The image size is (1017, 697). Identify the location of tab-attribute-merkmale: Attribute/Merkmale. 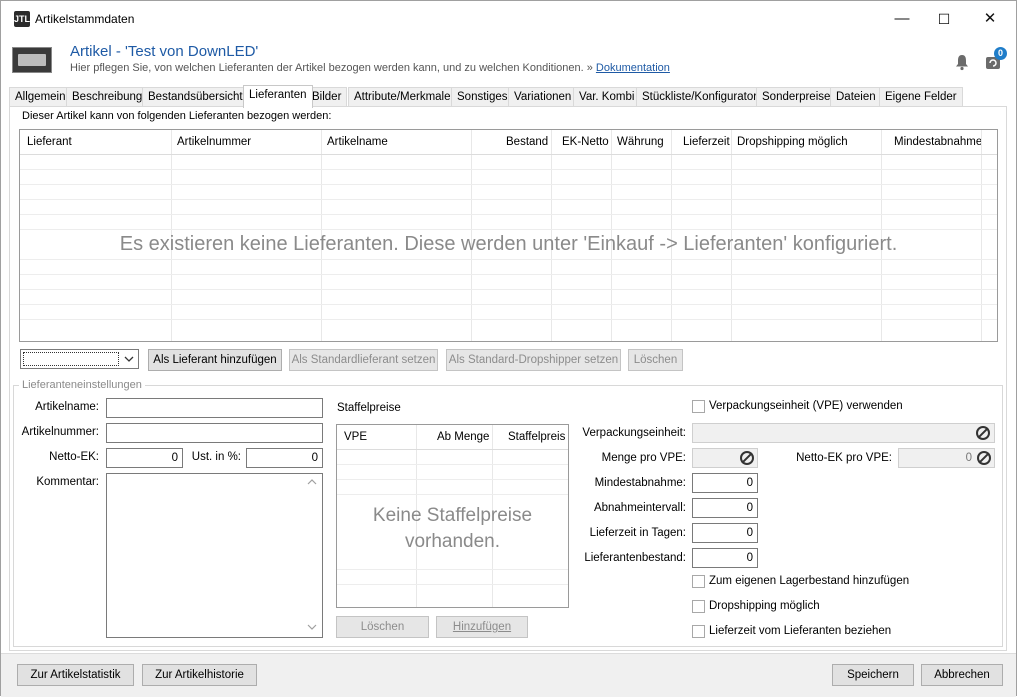
(402, 97).